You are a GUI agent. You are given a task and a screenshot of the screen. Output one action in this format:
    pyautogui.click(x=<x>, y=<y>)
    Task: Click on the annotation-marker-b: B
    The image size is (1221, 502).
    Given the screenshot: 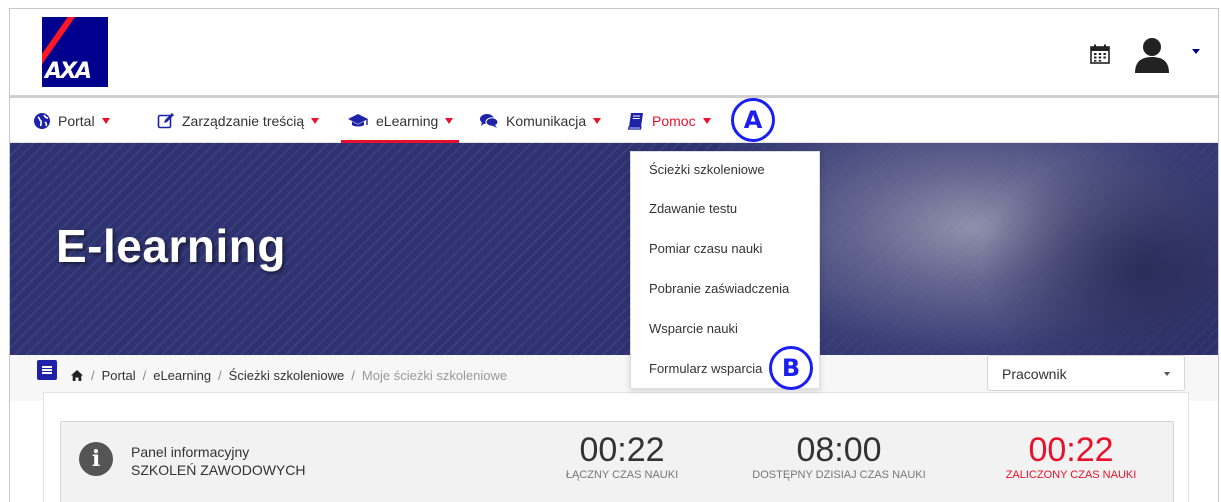 What is the action you would take?
    pyautogui.click(x=791, y=368)
    